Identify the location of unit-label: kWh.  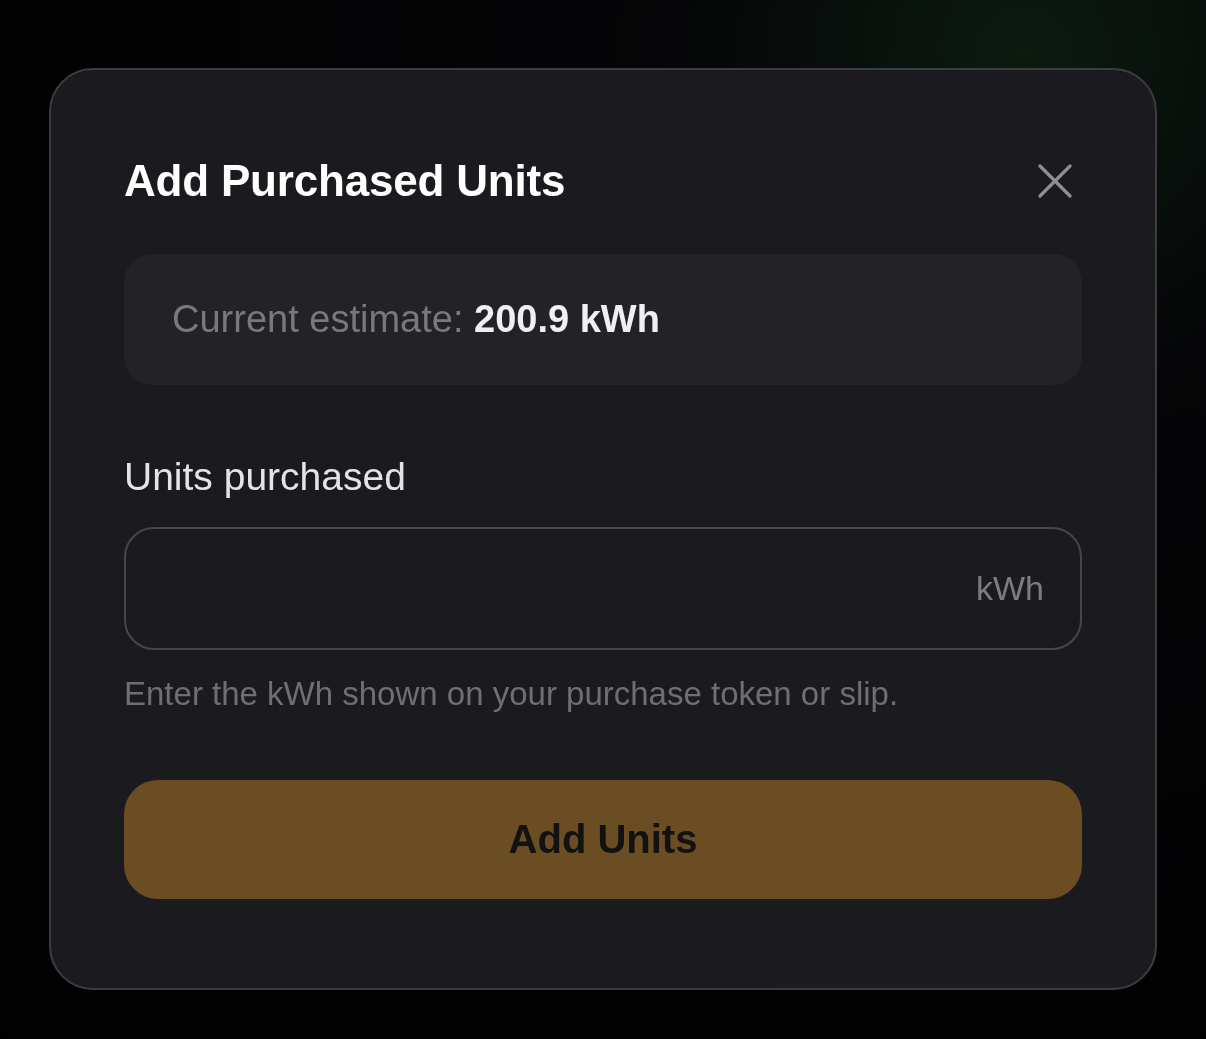
(1010, 588).